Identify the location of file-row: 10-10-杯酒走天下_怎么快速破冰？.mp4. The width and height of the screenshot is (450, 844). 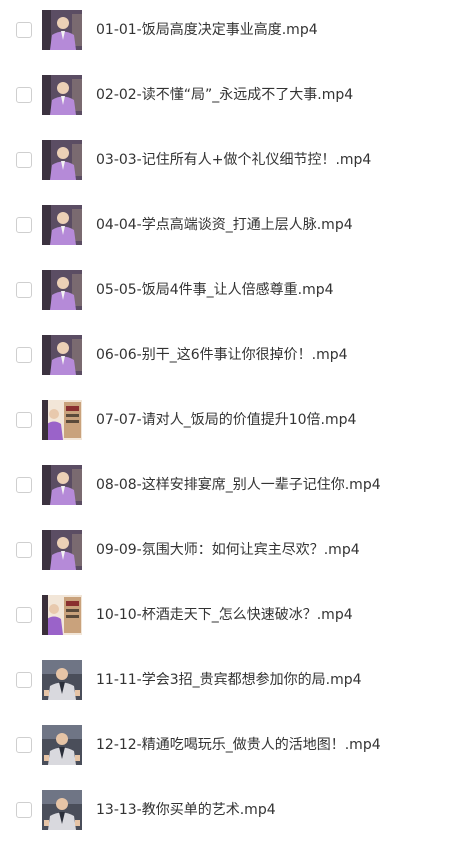
(225, 617).